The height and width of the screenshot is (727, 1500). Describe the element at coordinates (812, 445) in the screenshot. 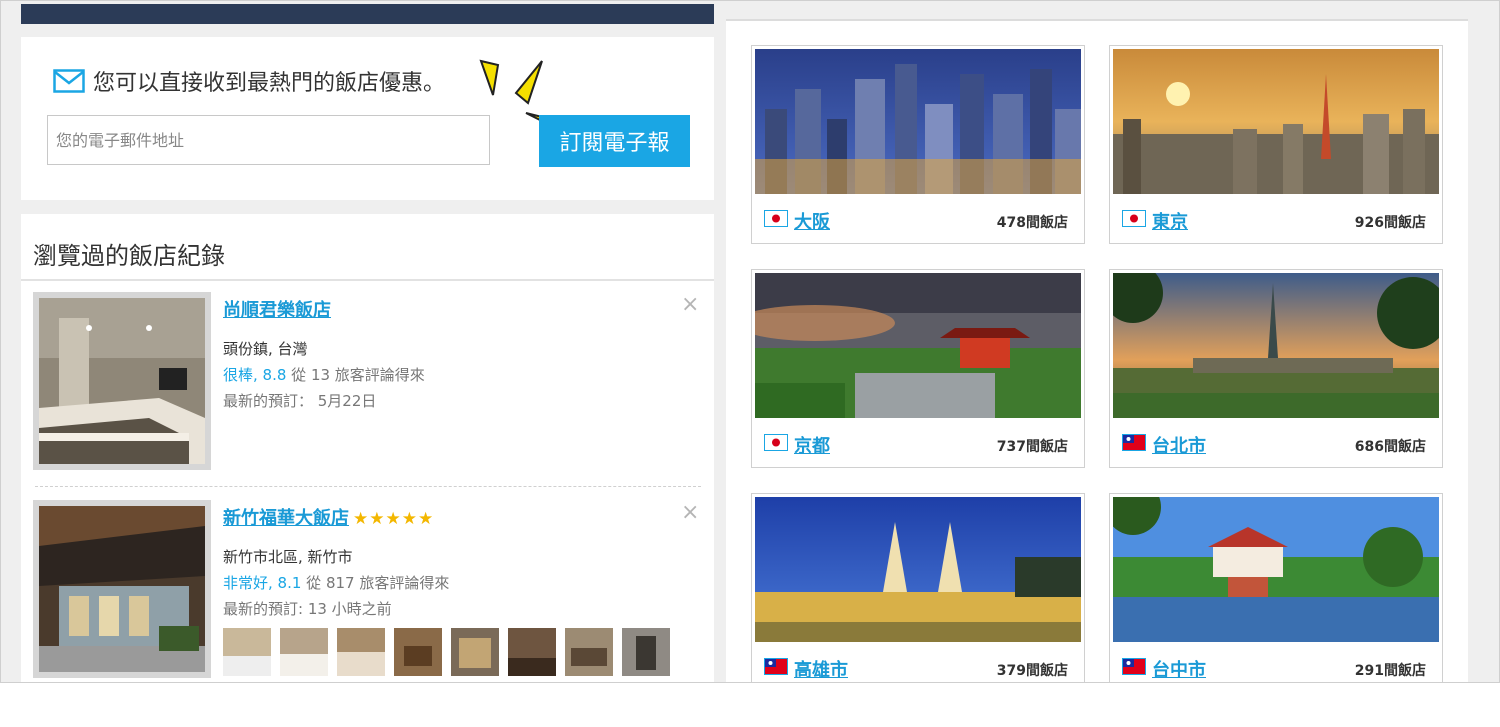

I see `city-name-link: 京都` at that location.